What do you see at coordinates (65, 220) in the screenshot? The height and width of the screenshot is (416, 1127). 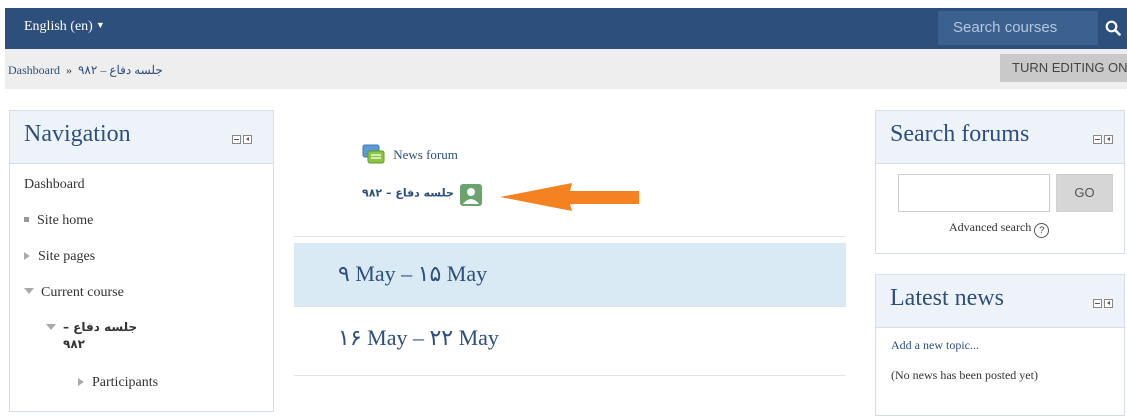 I see `nav-item-label: Site home` at bounding box center [65, 220].